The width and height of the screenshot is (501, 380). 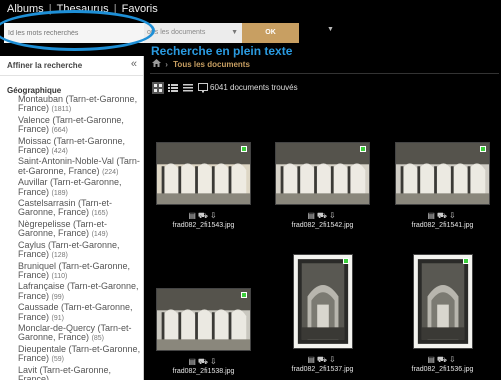 I want to click on result-card: ▤⛟⇩ frad082_2fi1536.jpg, so click(x=442, y=313).